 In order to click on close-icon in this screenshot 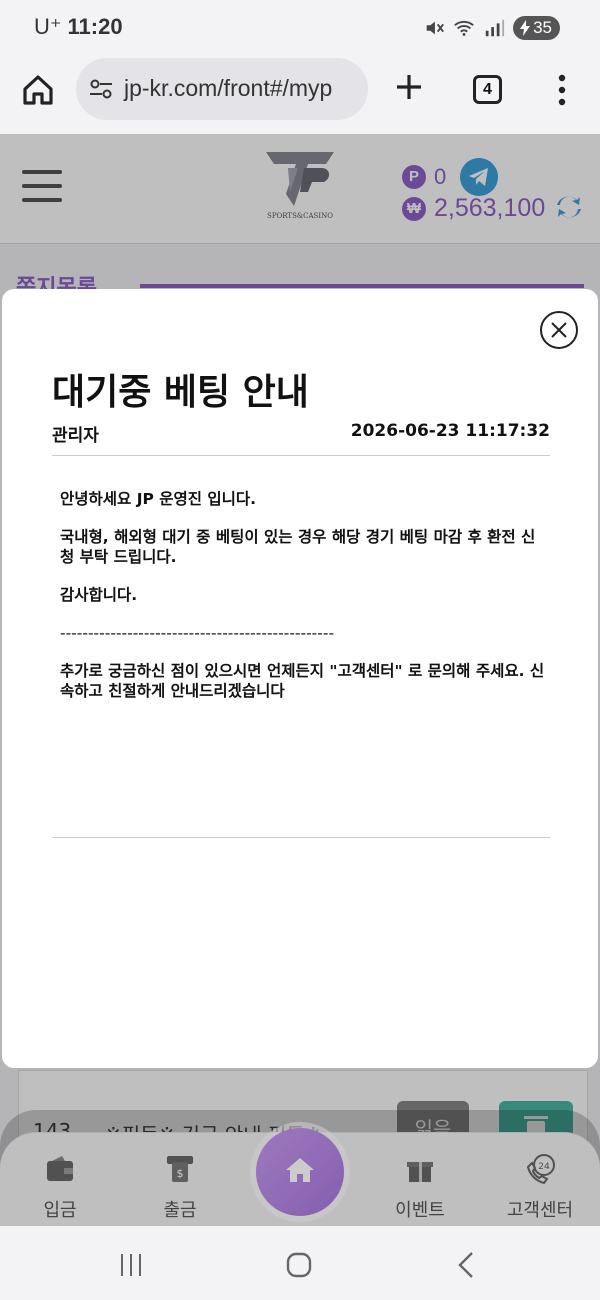, I will do `click(559, 330)`.